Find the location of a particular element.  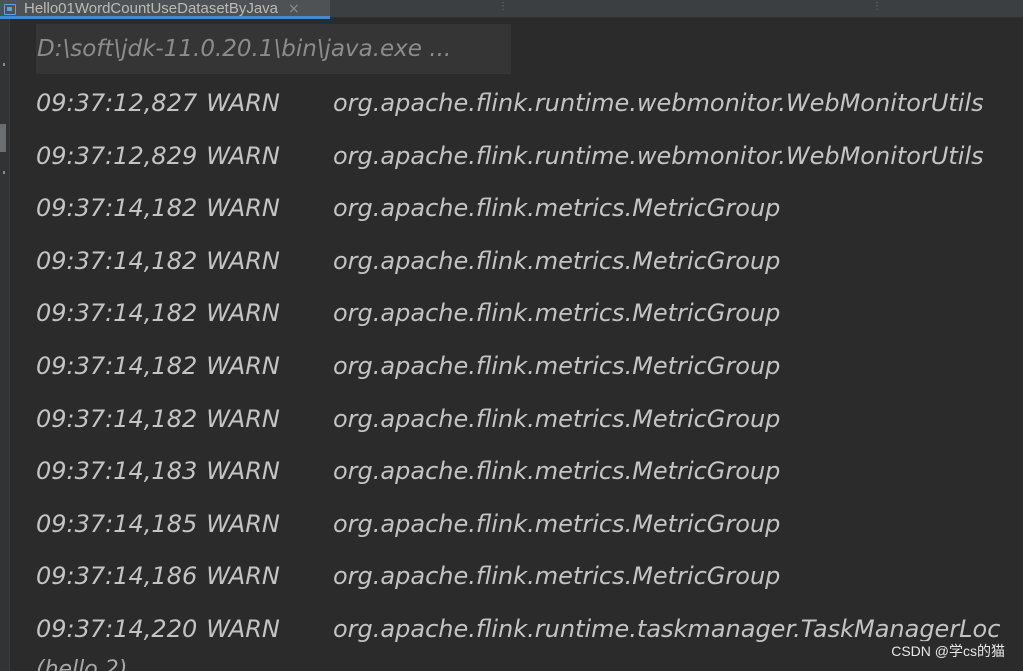

run-tab: Hello01WordCountUseDatasetByJava × is located at coordinates (165, 9).